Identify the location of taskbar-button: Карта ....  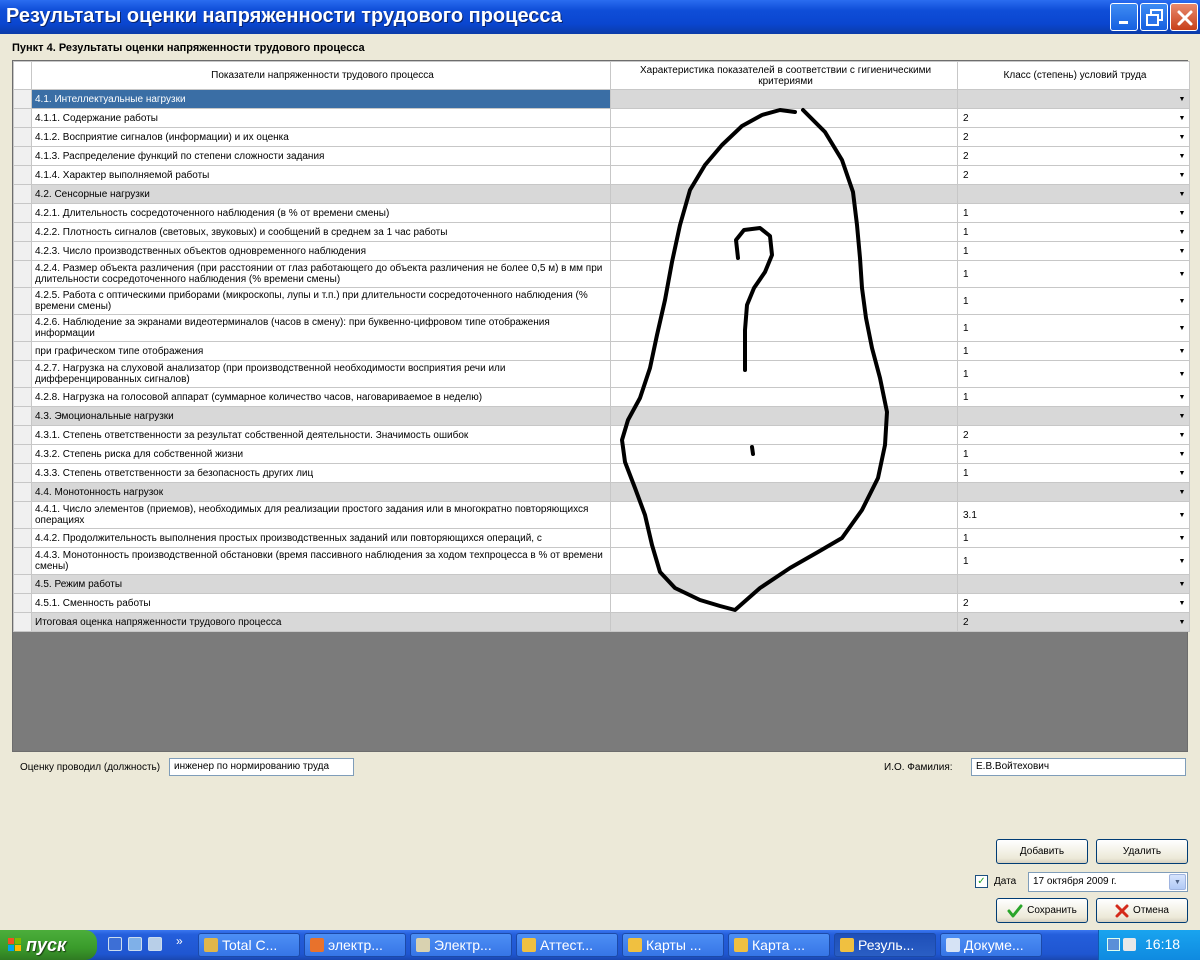
(779, 945).